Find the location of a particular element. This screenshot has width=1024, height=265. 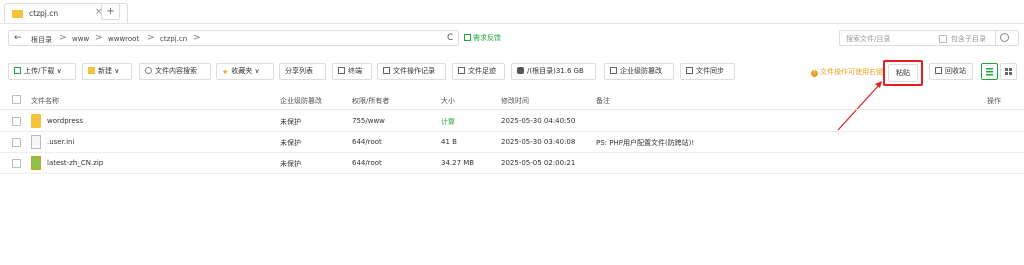

trash-icon is located at coordinates (938, 70).